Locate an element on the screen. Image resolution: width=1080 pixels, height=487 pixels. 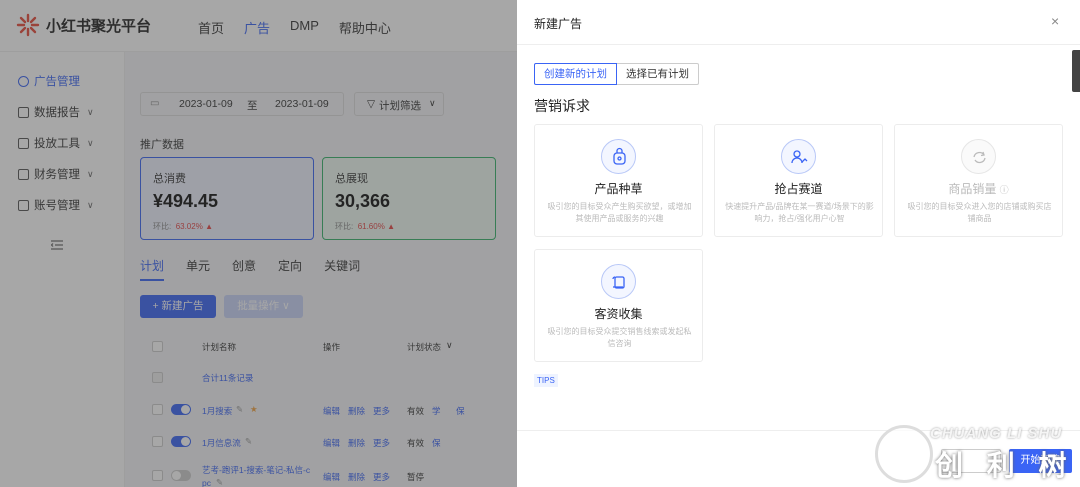
side-widget is located at coordinates (1076, 71).